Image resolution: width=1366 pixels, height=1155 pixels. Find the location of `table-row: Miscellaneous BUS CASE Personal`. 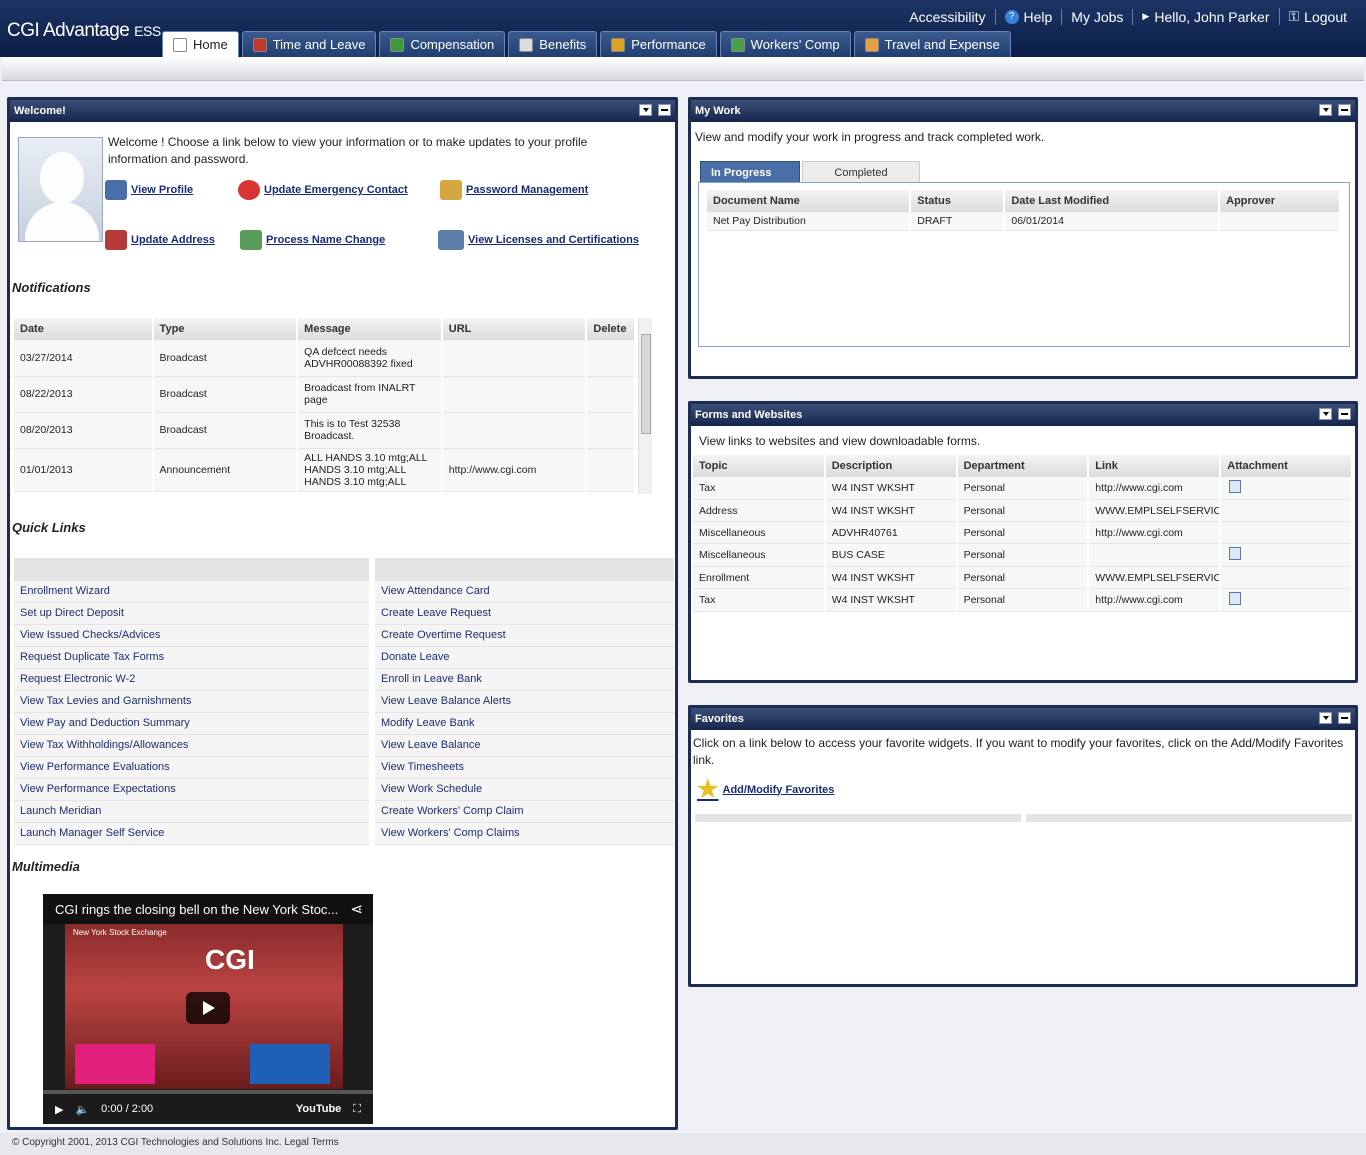

table-row: Miscellaneous BUS CASE Personal is located at coordinates (1023, 555).